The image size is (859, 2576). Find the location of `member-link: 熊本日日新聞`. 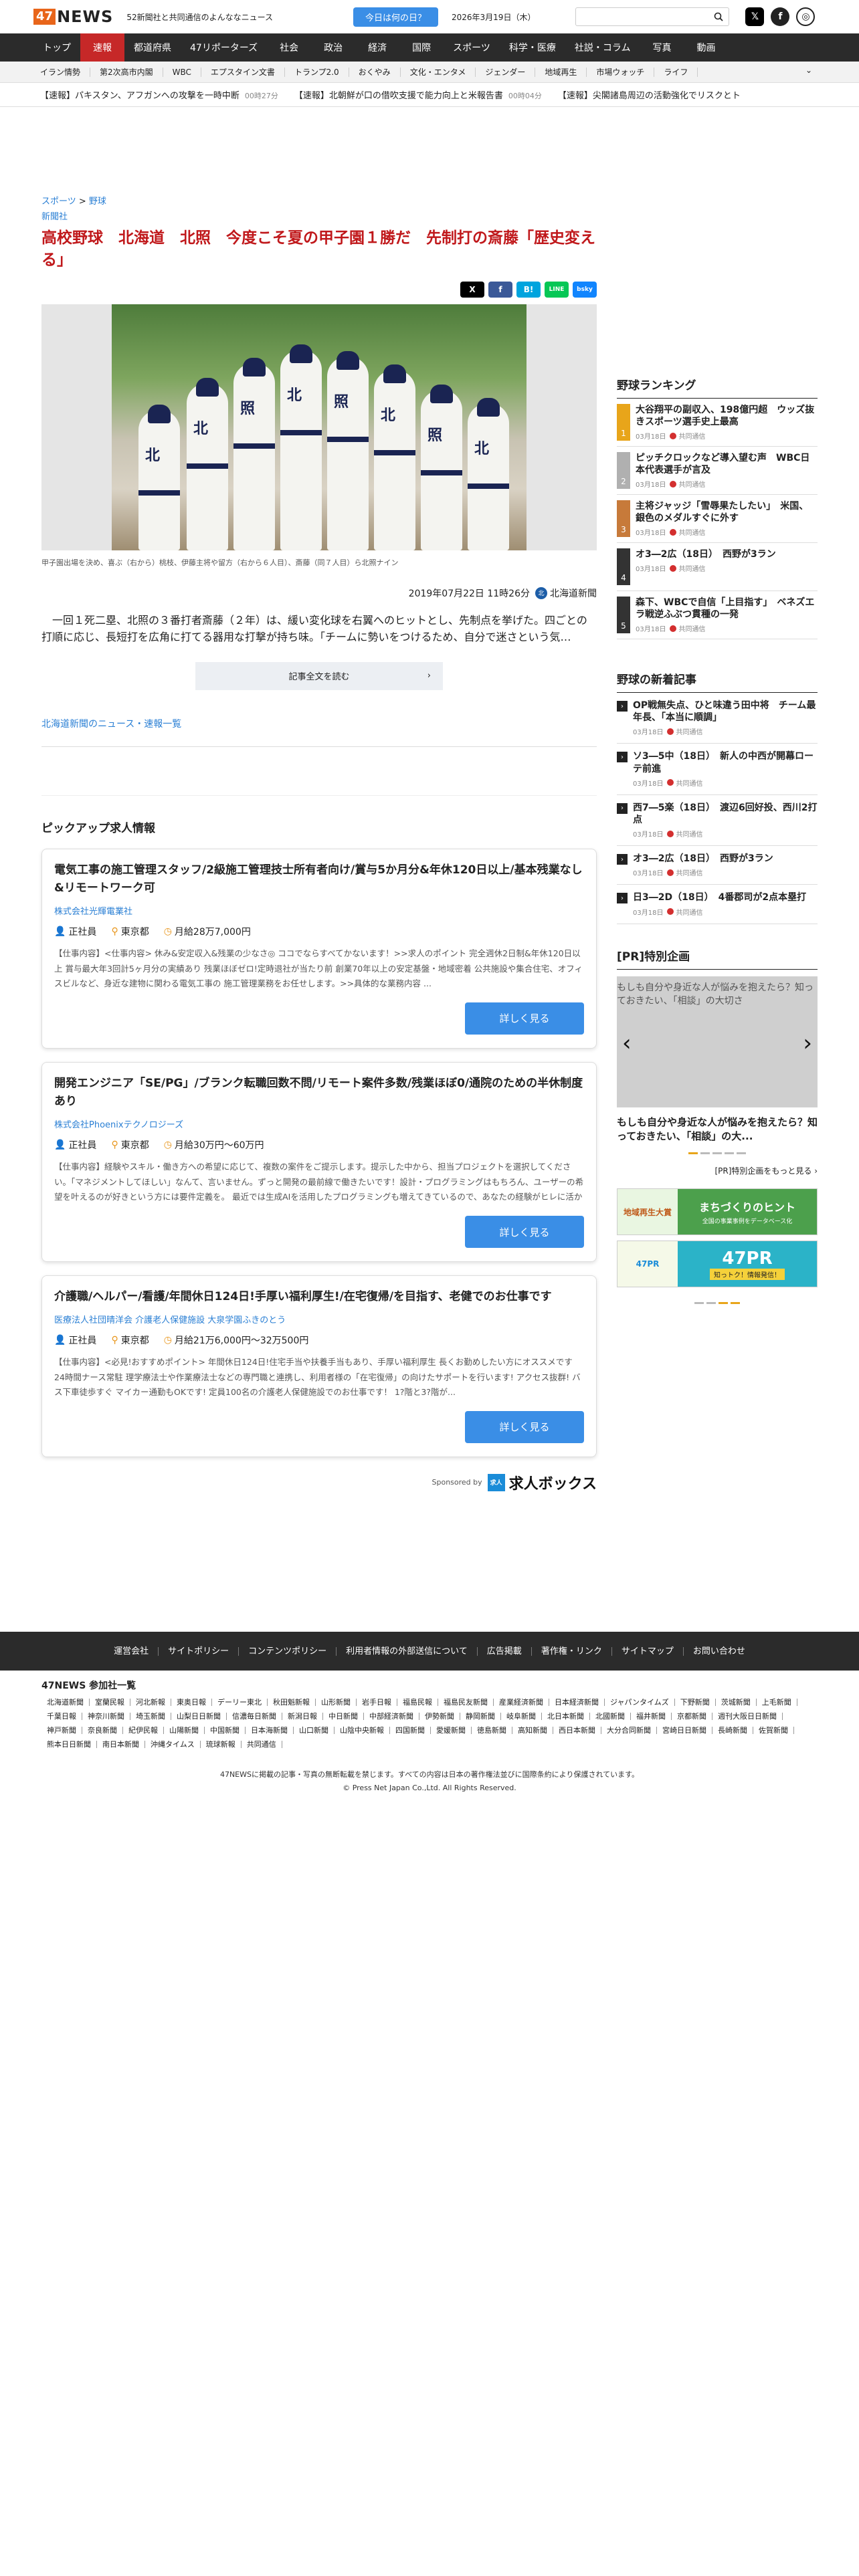

member-link: 熊本日日新聞 is located at coordinates (69, 1745).